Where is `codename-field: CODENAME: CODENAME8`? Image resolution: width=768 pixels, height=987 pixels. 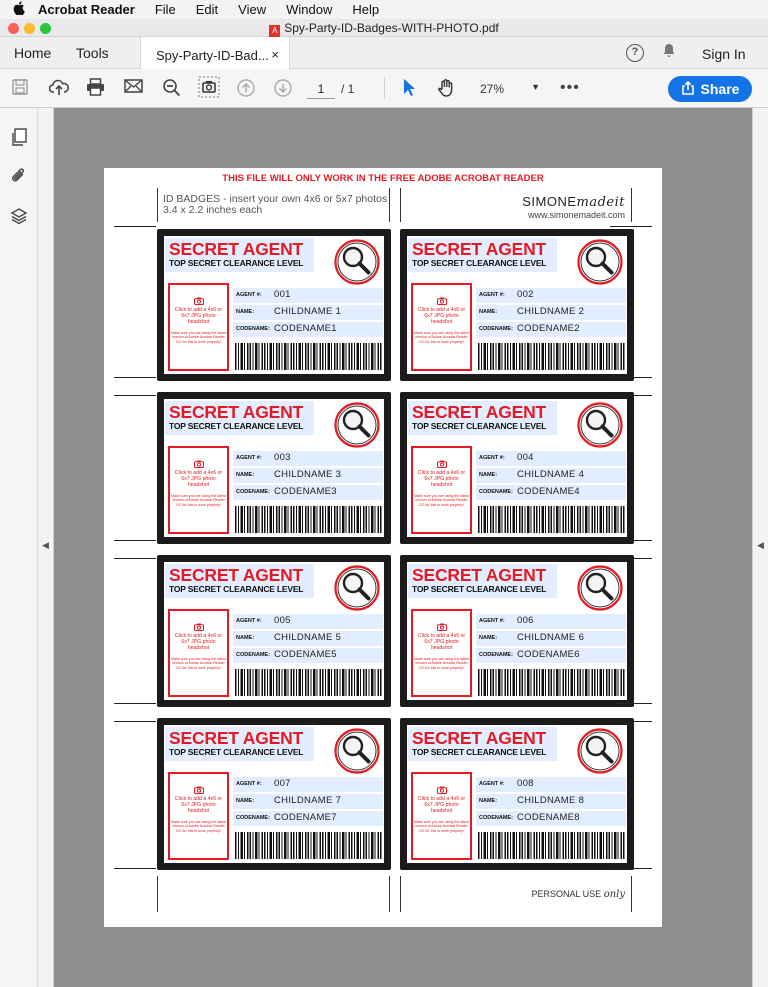 codename-field: CODENAME: CODENAME8 is located at coordinates (551, 818).